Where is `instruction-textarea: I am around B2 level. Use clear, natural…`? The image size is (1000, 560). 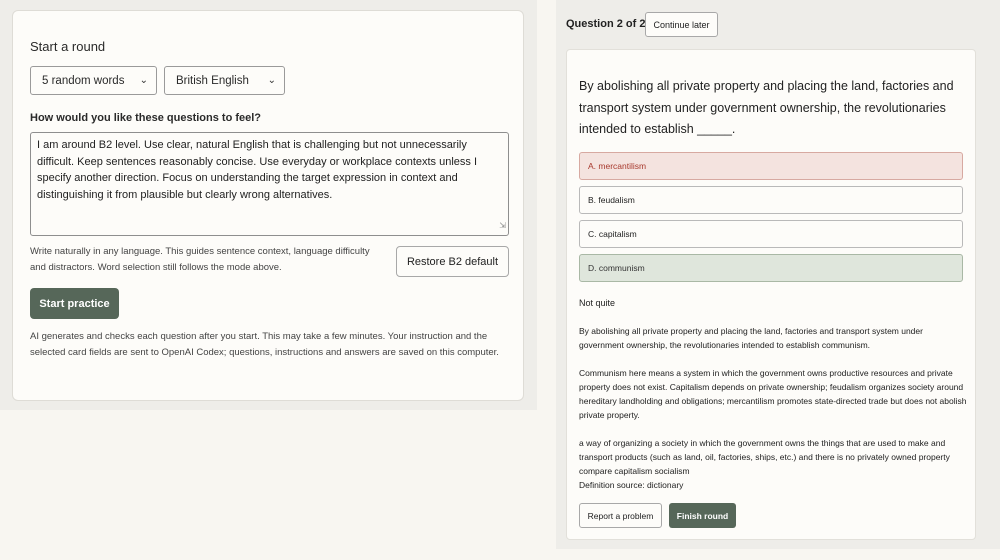 instruction-textarea: I am around B2 level. Use clear, natural… is located at coordinates (269, 184).